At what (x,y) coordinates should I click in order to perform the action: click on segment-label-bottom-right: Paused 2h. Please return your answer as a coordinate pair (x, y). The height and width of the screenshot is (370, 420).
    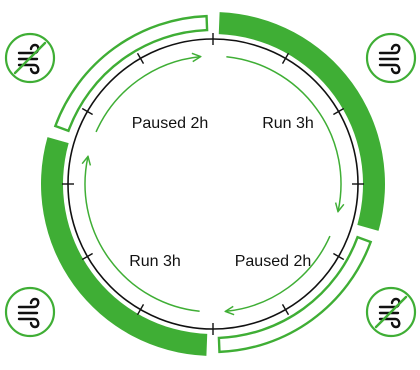
    Looking at the image, I should click on (273, 261).